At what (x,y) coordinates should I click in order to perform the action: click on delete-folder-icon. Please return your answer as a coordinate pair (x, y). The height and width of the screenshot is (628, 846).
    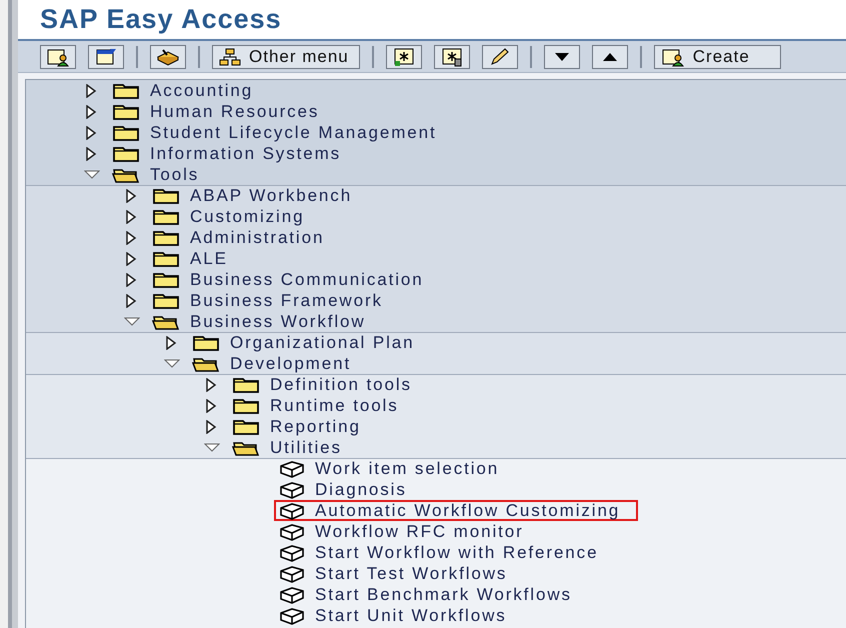
    Looking at the image, I should click on (452, 56).